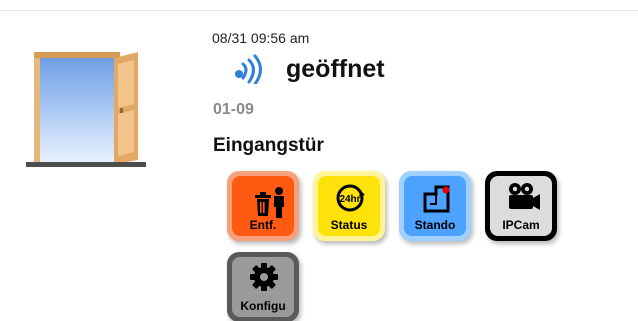 Image resolution: width=638 pixels, height=321 pixels. I want to click on top-divider, so click(319, 10).